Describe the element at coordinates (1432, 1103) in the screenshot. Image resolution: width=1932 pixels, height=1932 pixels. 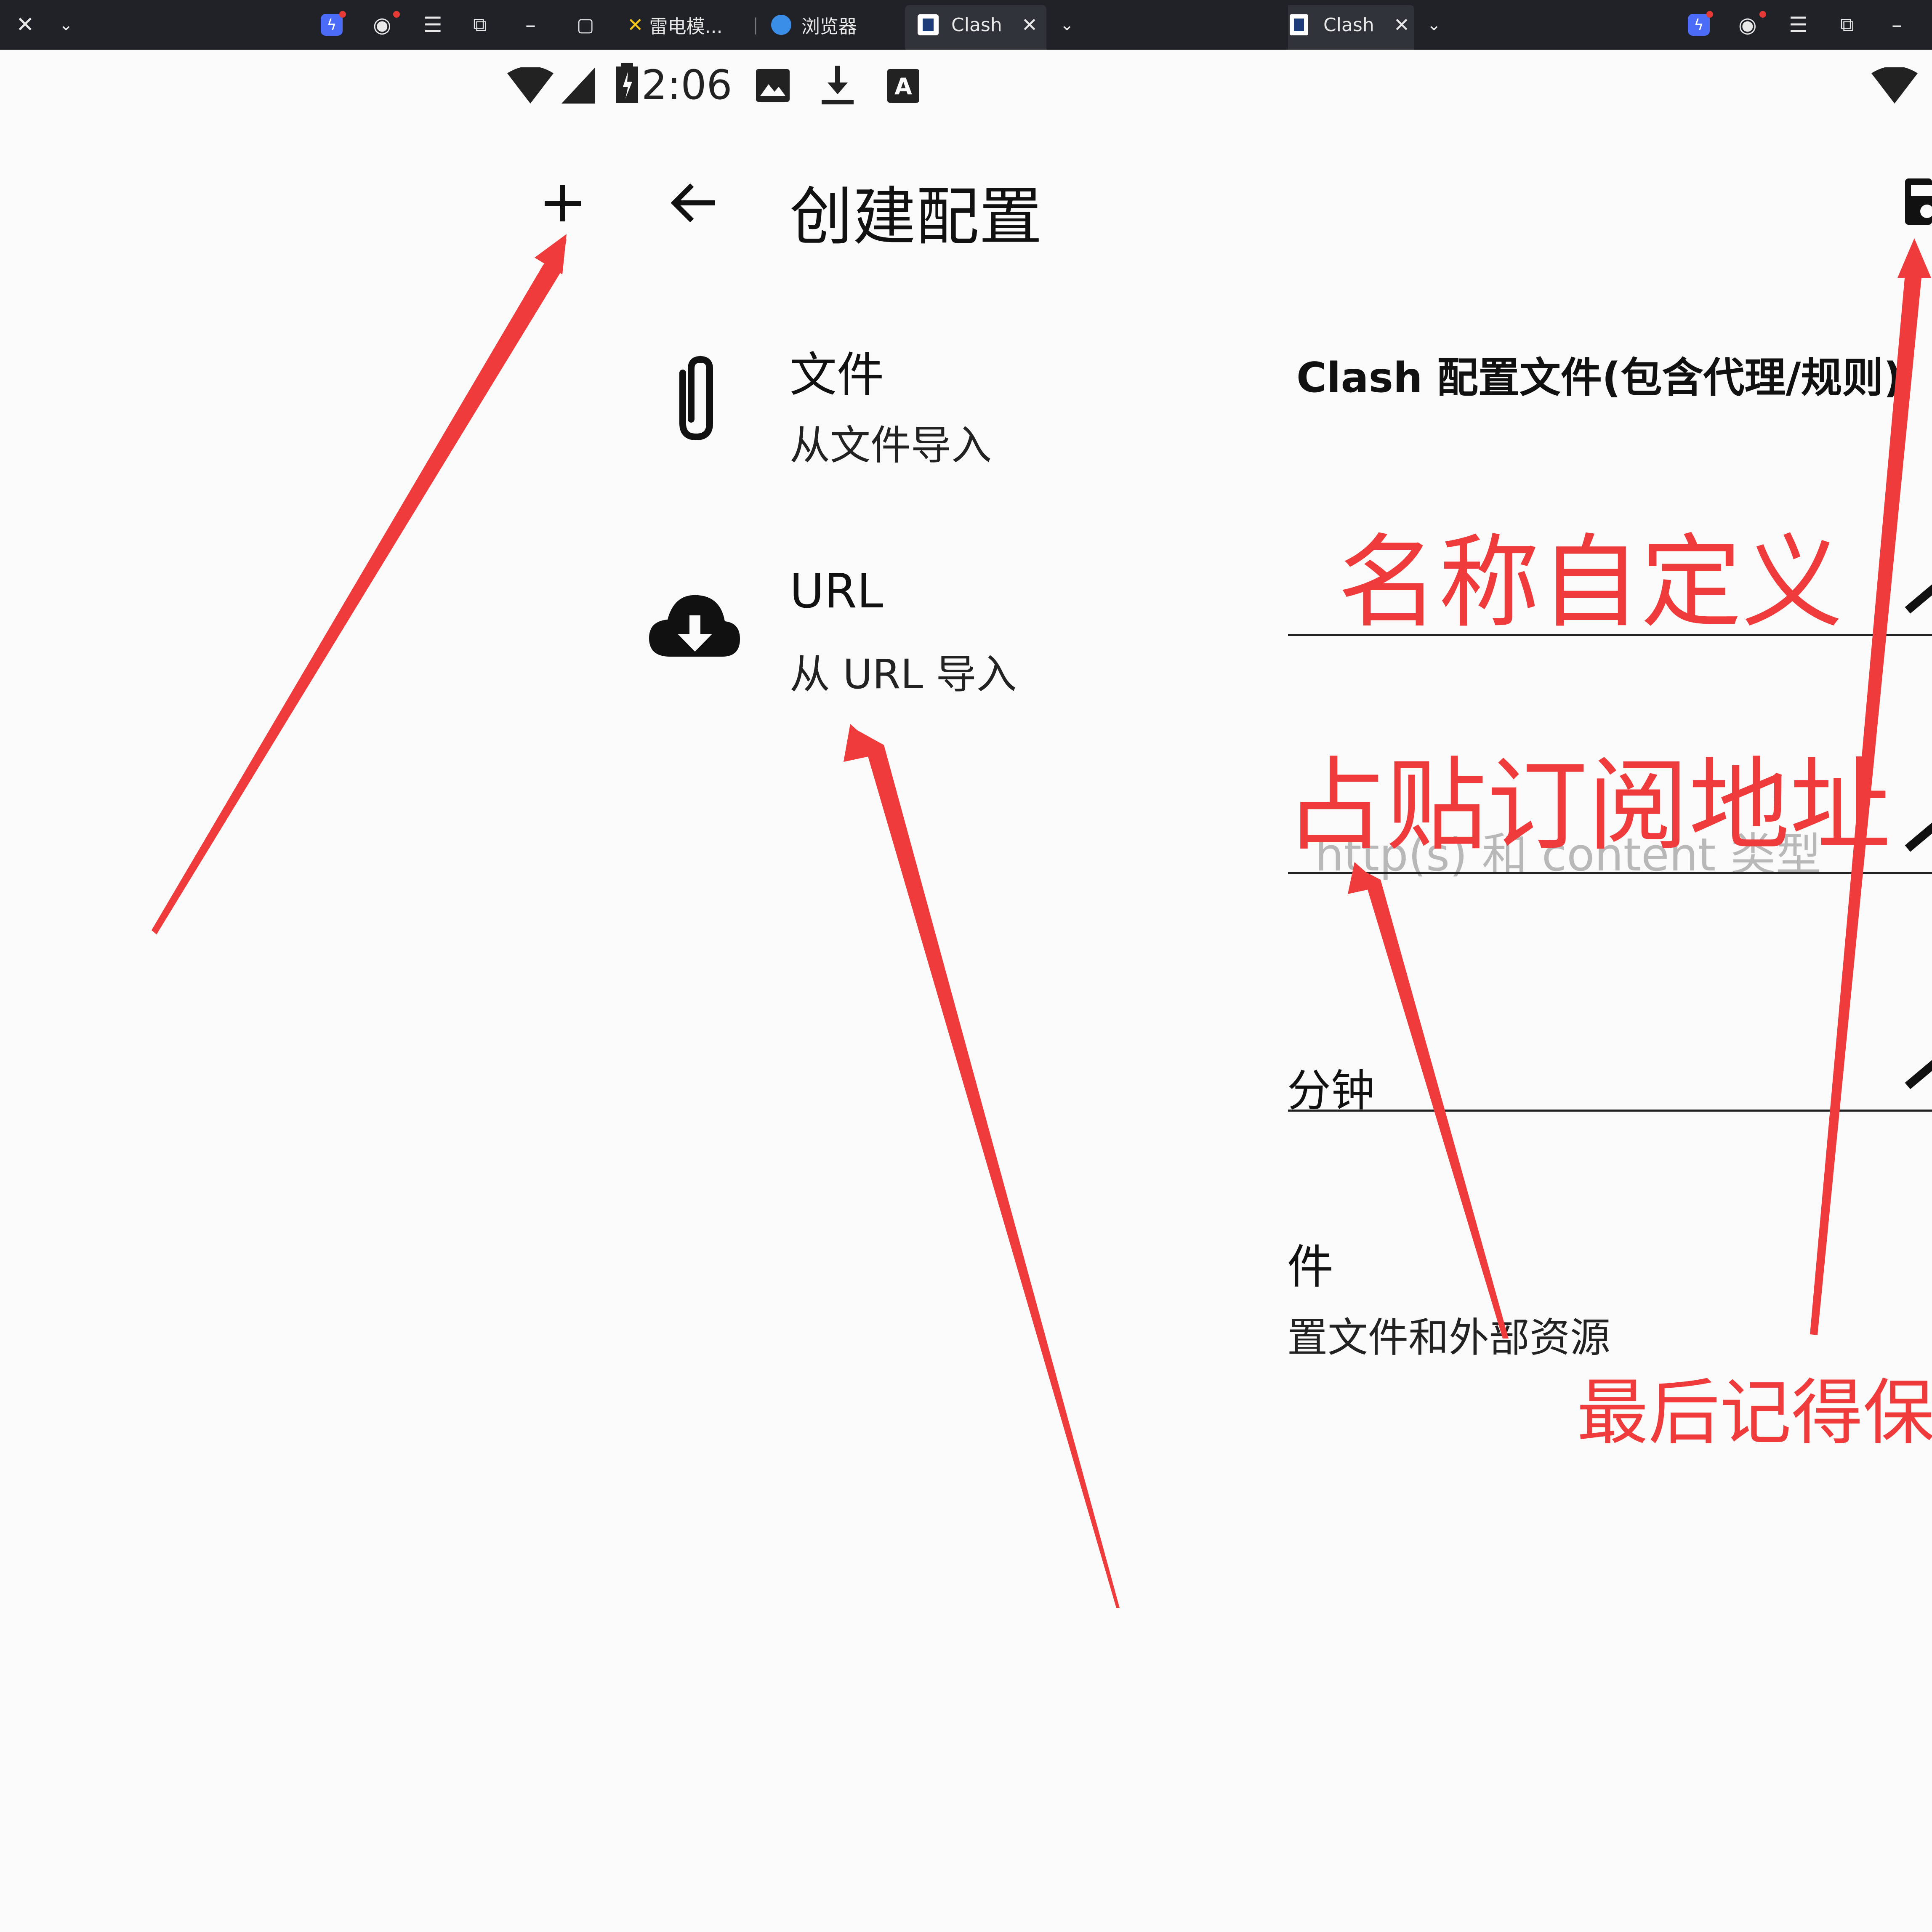
I see `arrow-to-url-field` at that location.